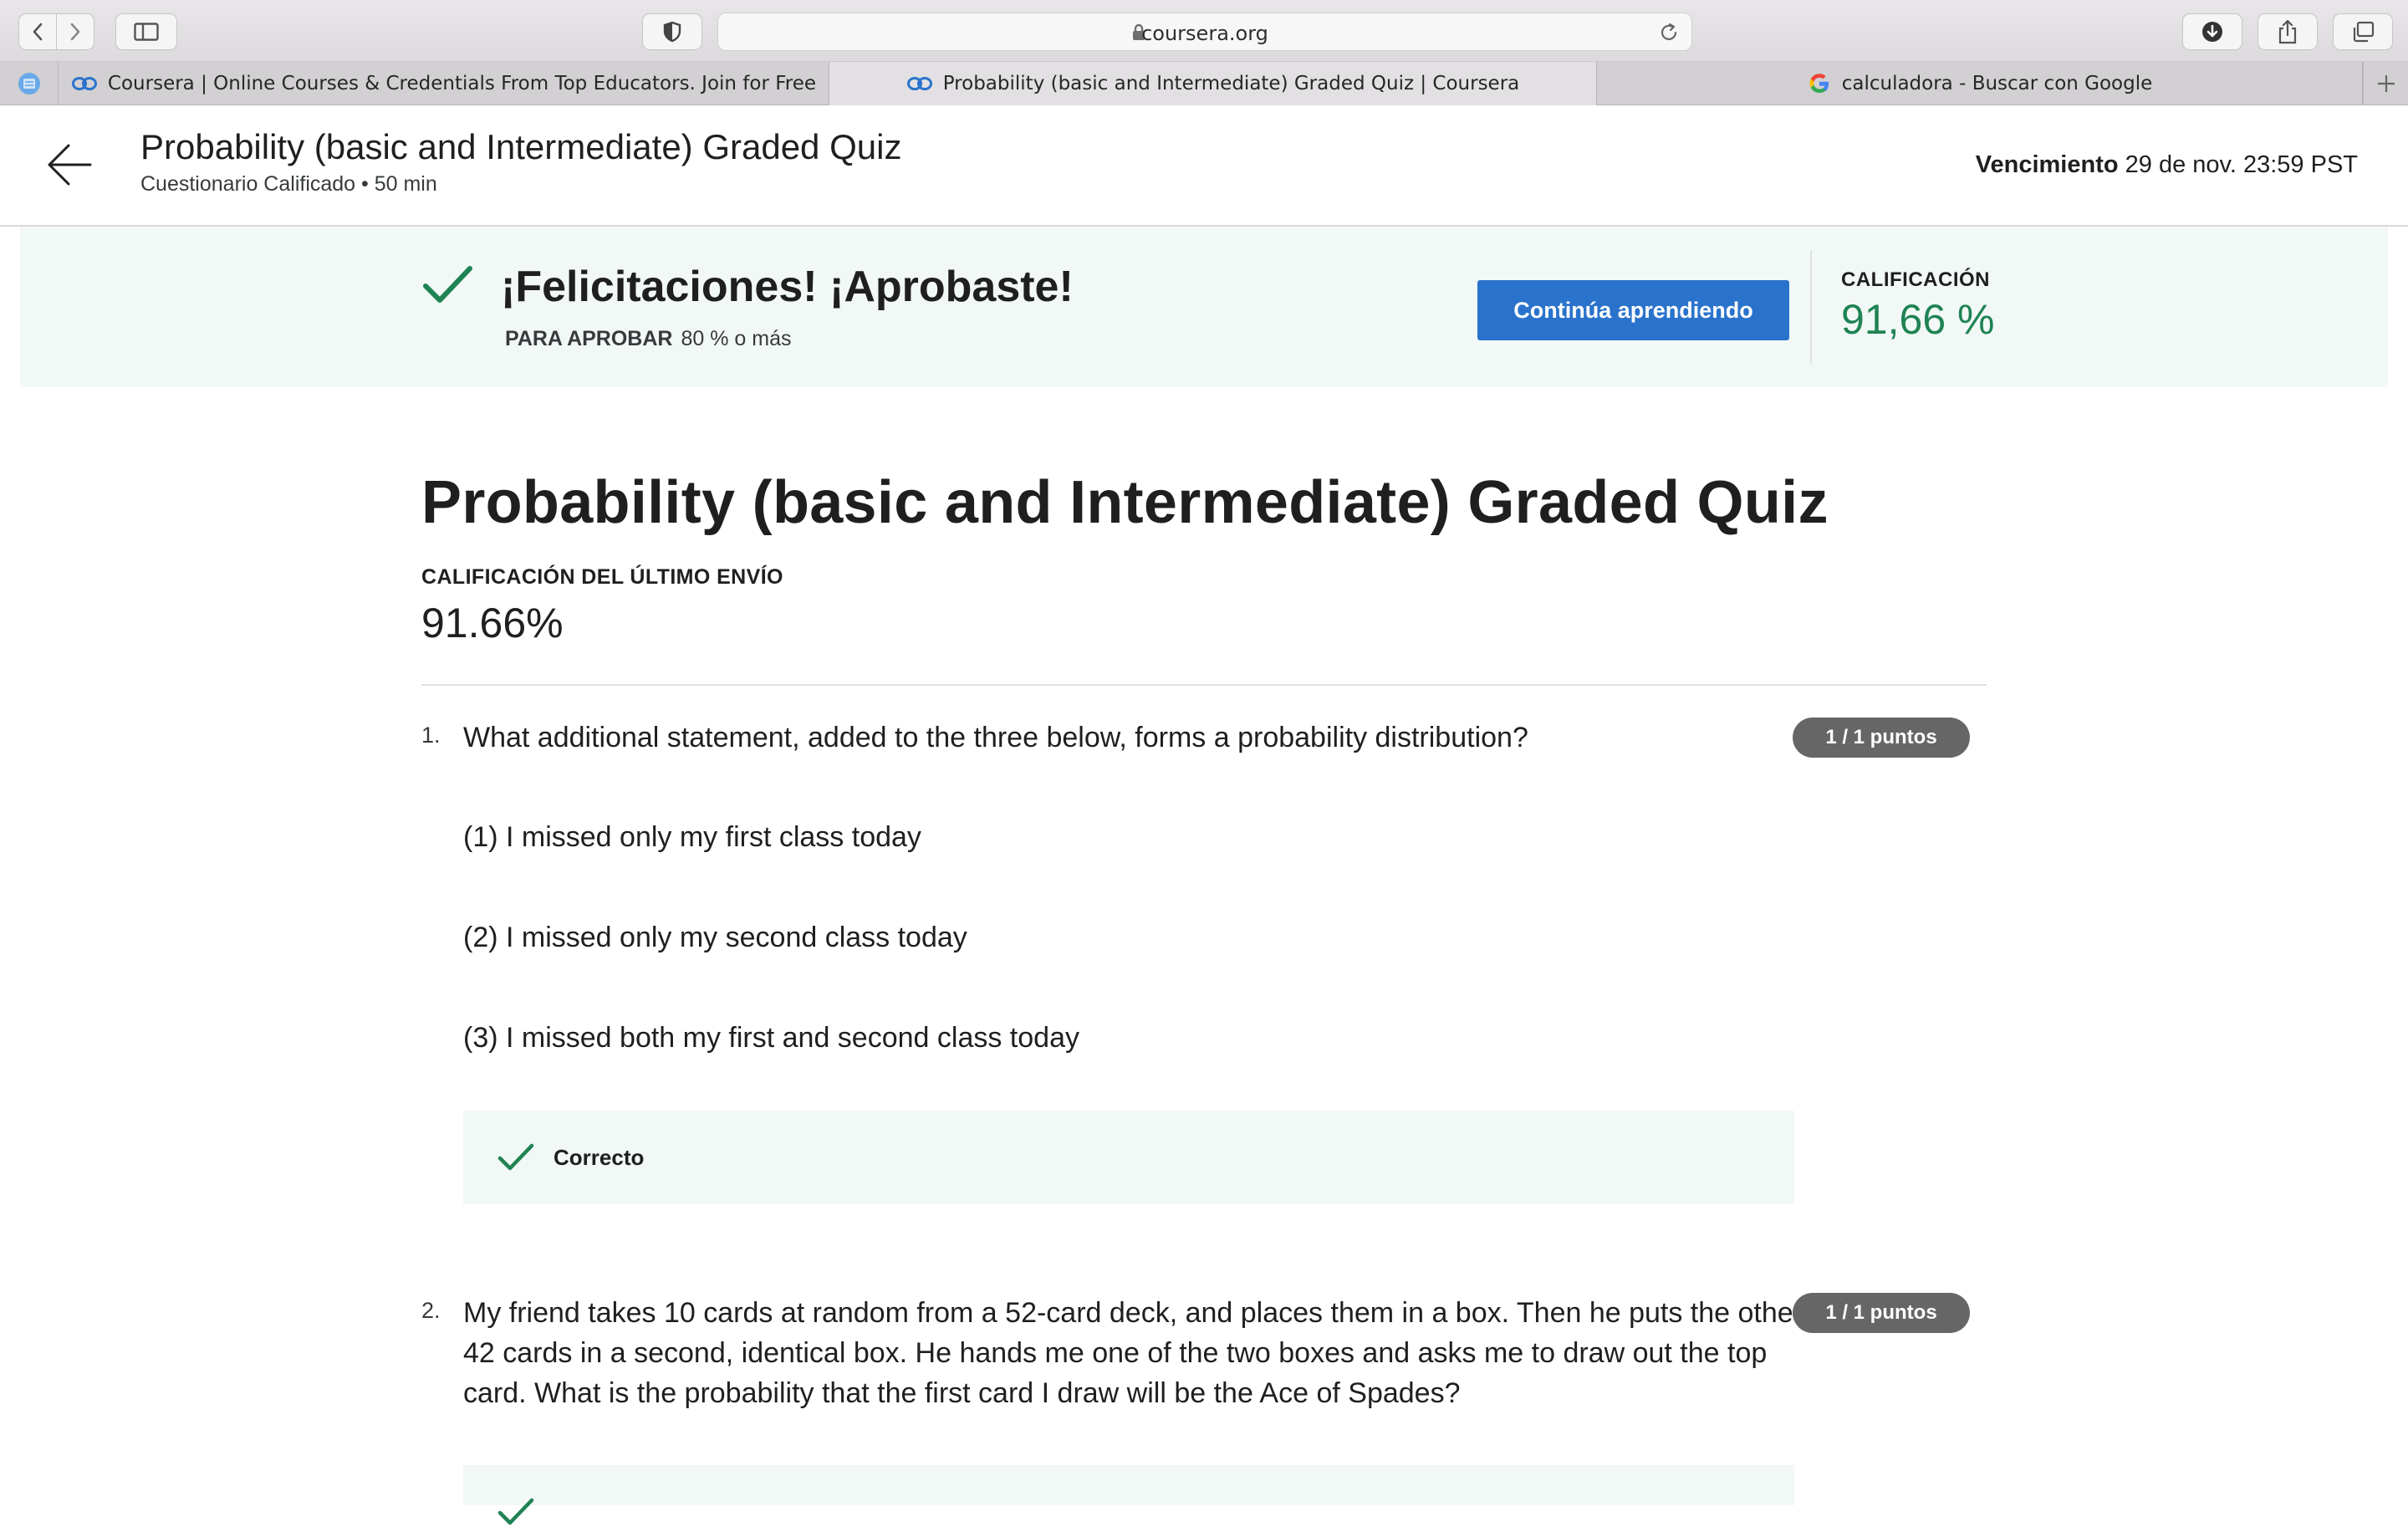  What do you see at coordinates (1669, 32) in the screenshot?
I see `reload-icon` at bounding box center [1669, 32].